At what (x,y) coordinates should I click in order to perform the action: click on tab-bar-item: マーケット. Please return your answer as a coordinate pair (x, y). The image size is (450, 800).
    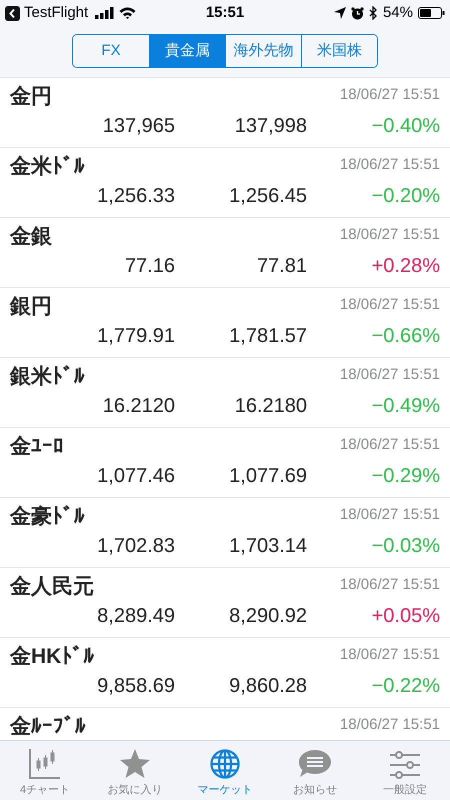
    Looking at the image, I should click on (225, 770).